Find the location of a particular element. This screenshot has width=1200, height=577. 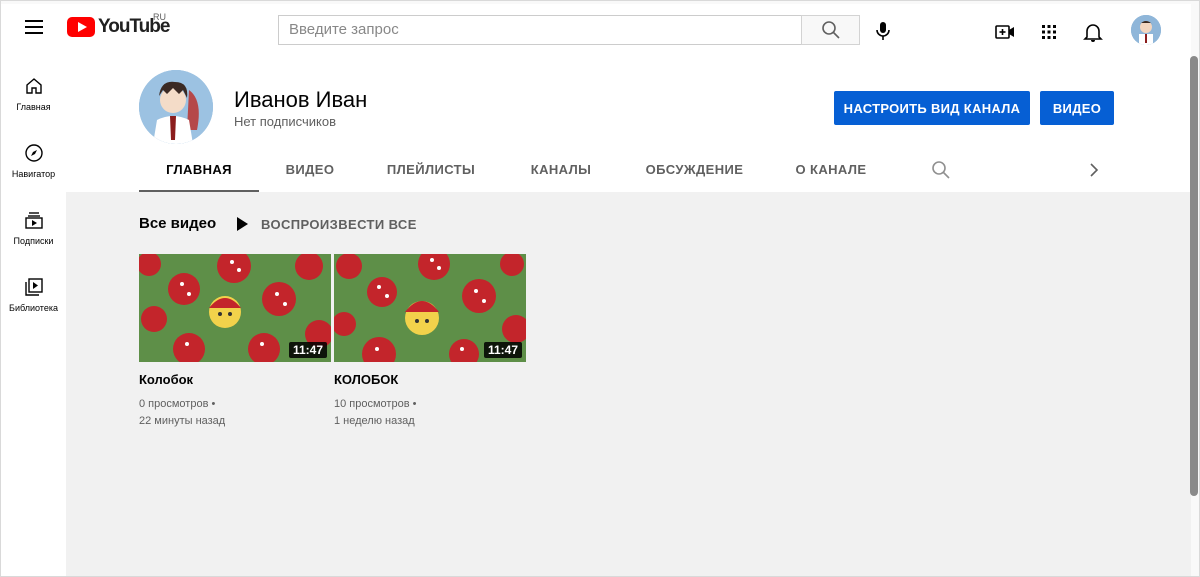

sidebar-item-home: Главная is located at coordinates (33, 94).